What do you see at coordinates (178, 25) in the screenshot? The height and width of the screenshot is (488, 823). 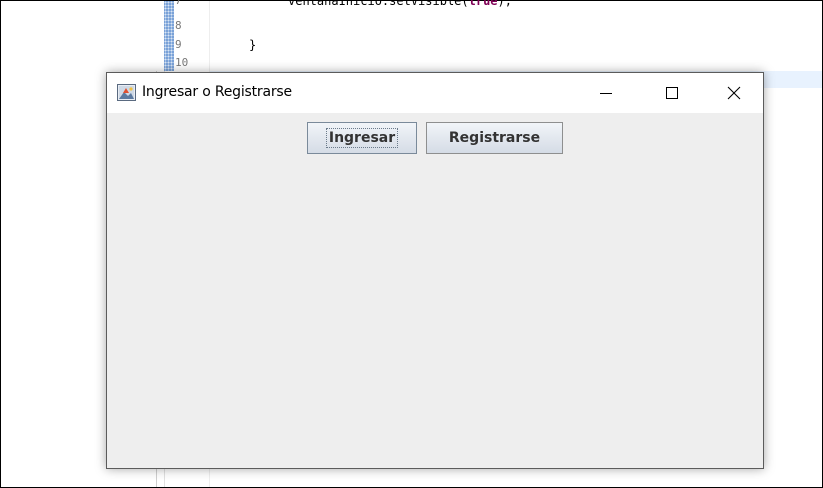 I see `ide-line-number: 8` at bounding box center [178, 25].